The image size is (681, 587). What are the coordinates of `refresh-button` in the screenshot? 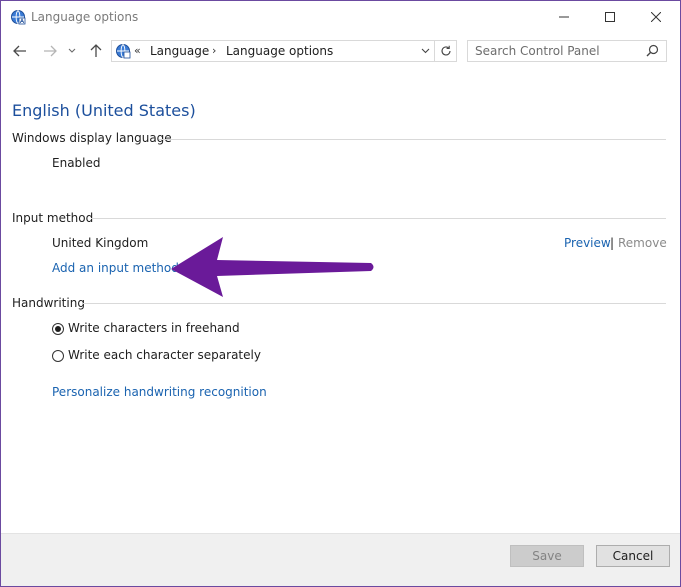 It's located at (445, 51).